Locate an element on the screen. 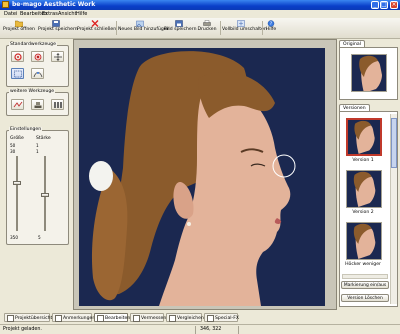 The height and width of the screenshot is (334, 400). minimize-button: _ is located at coordinates (375, 5).